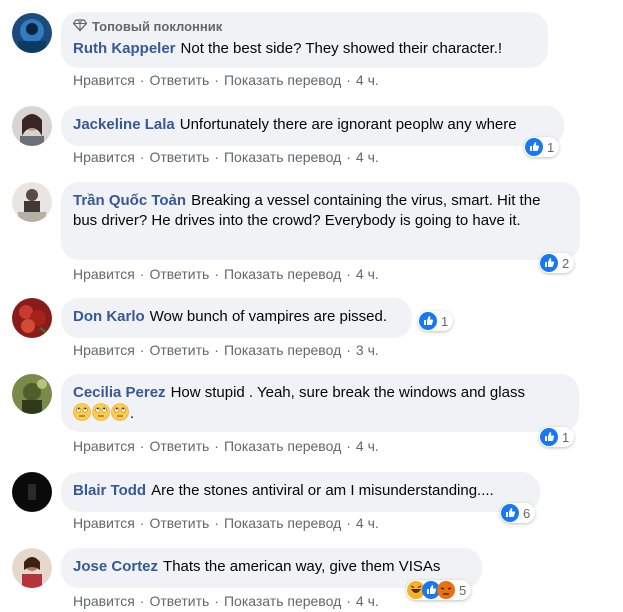  Describe the element at coordinates (115, 566) in the screenshot. I see `comment-author: Jose Cortez` at that location.